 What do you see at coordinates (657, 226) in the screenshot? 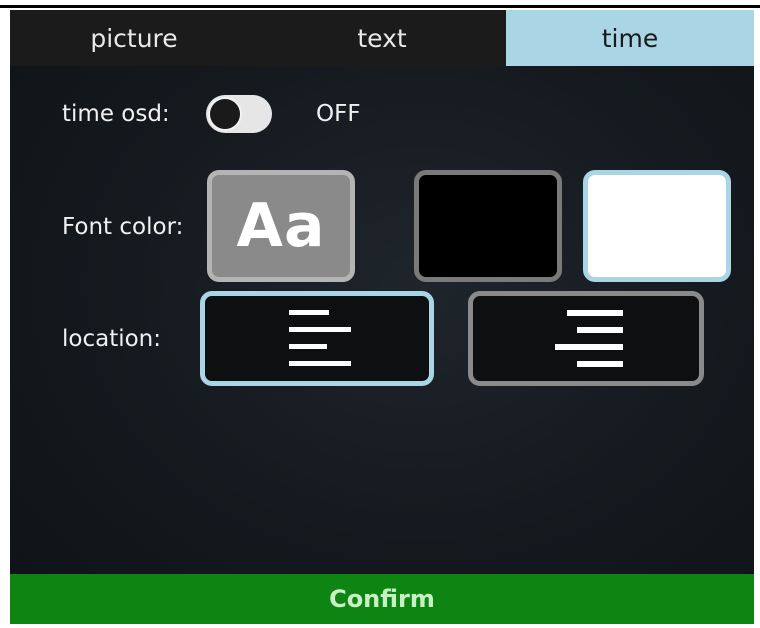
I see `font-color-white-option` at bounding box center [657, 226].